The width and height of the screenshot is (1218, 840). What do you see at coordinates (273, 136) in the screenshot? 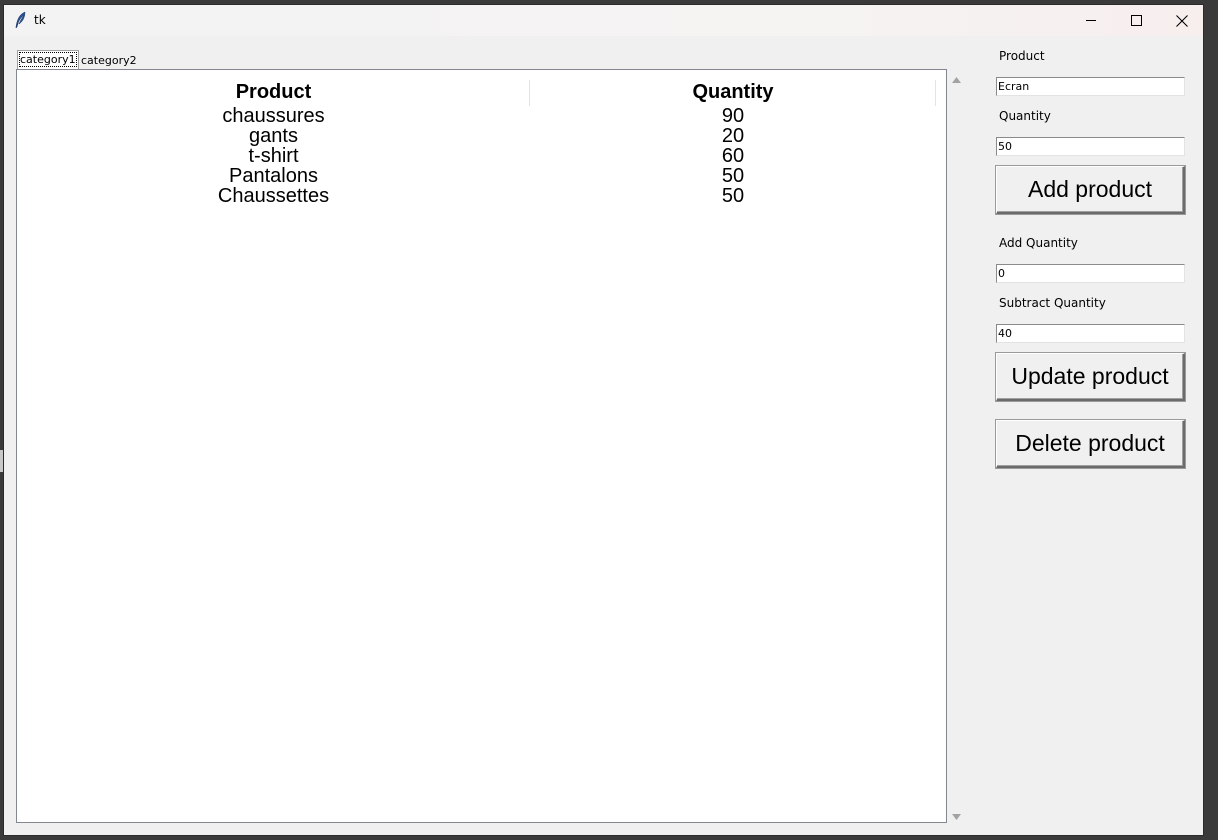
I see `cell-product: gants` at bounding box center [273, 136].